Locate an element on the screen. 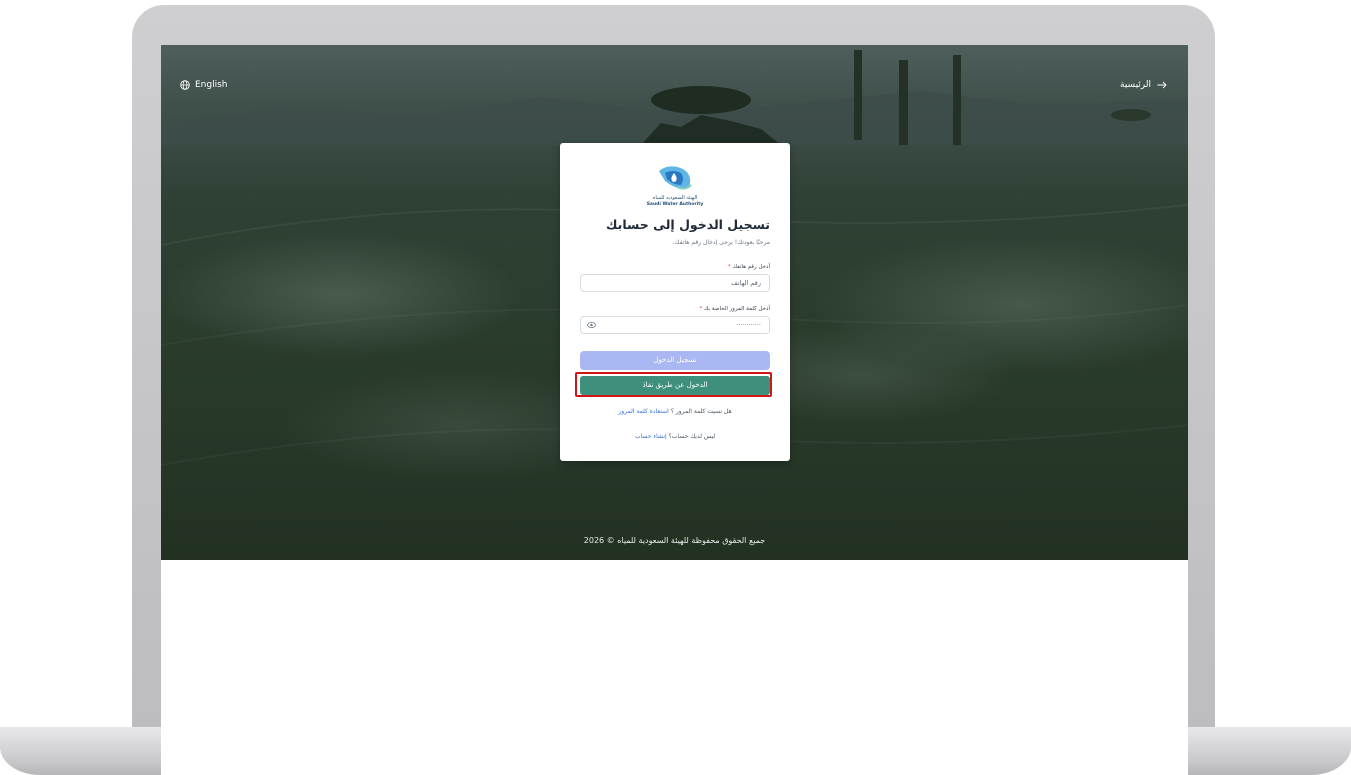 The width and height of the screenshot is (1351, 775). authority-logo is located at coordinates (675, 180).